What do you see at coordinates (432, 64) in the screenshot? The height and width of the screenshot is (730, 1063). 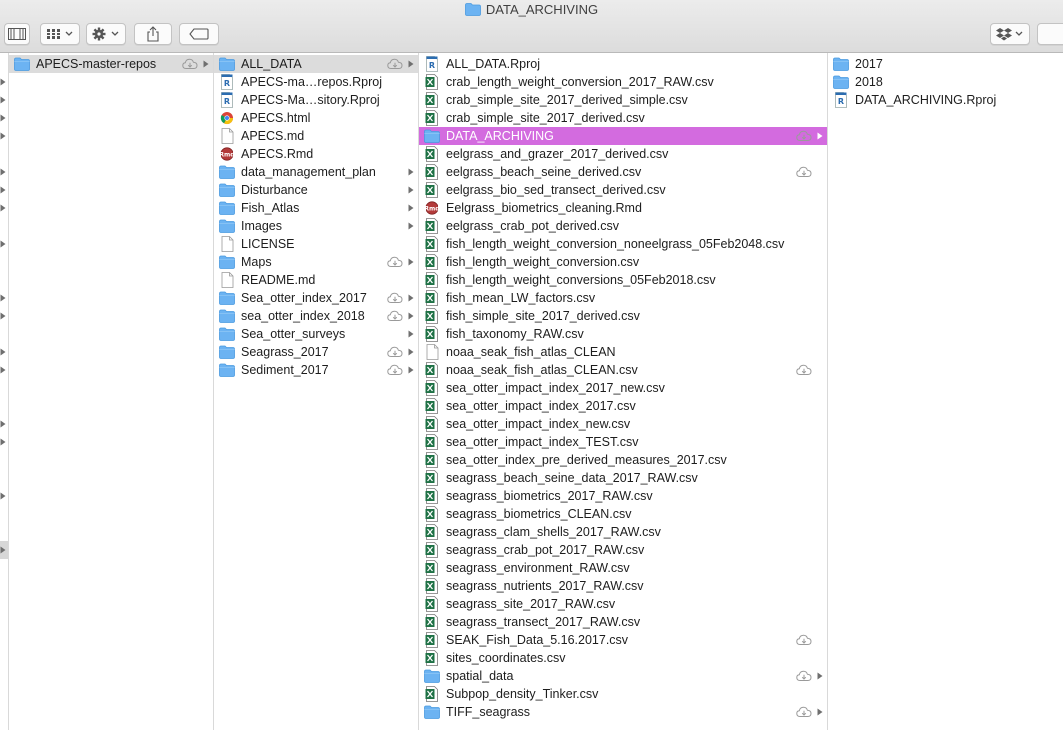 I see `rproj-file-icon: R` at bounding box center [432, 64].